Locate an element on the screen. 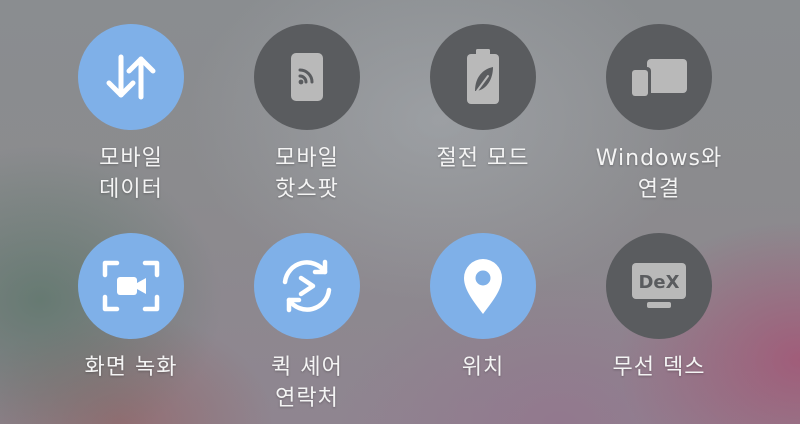  tile-mobile-data: 모바일 데이터 is located at coordinates (131, 114).